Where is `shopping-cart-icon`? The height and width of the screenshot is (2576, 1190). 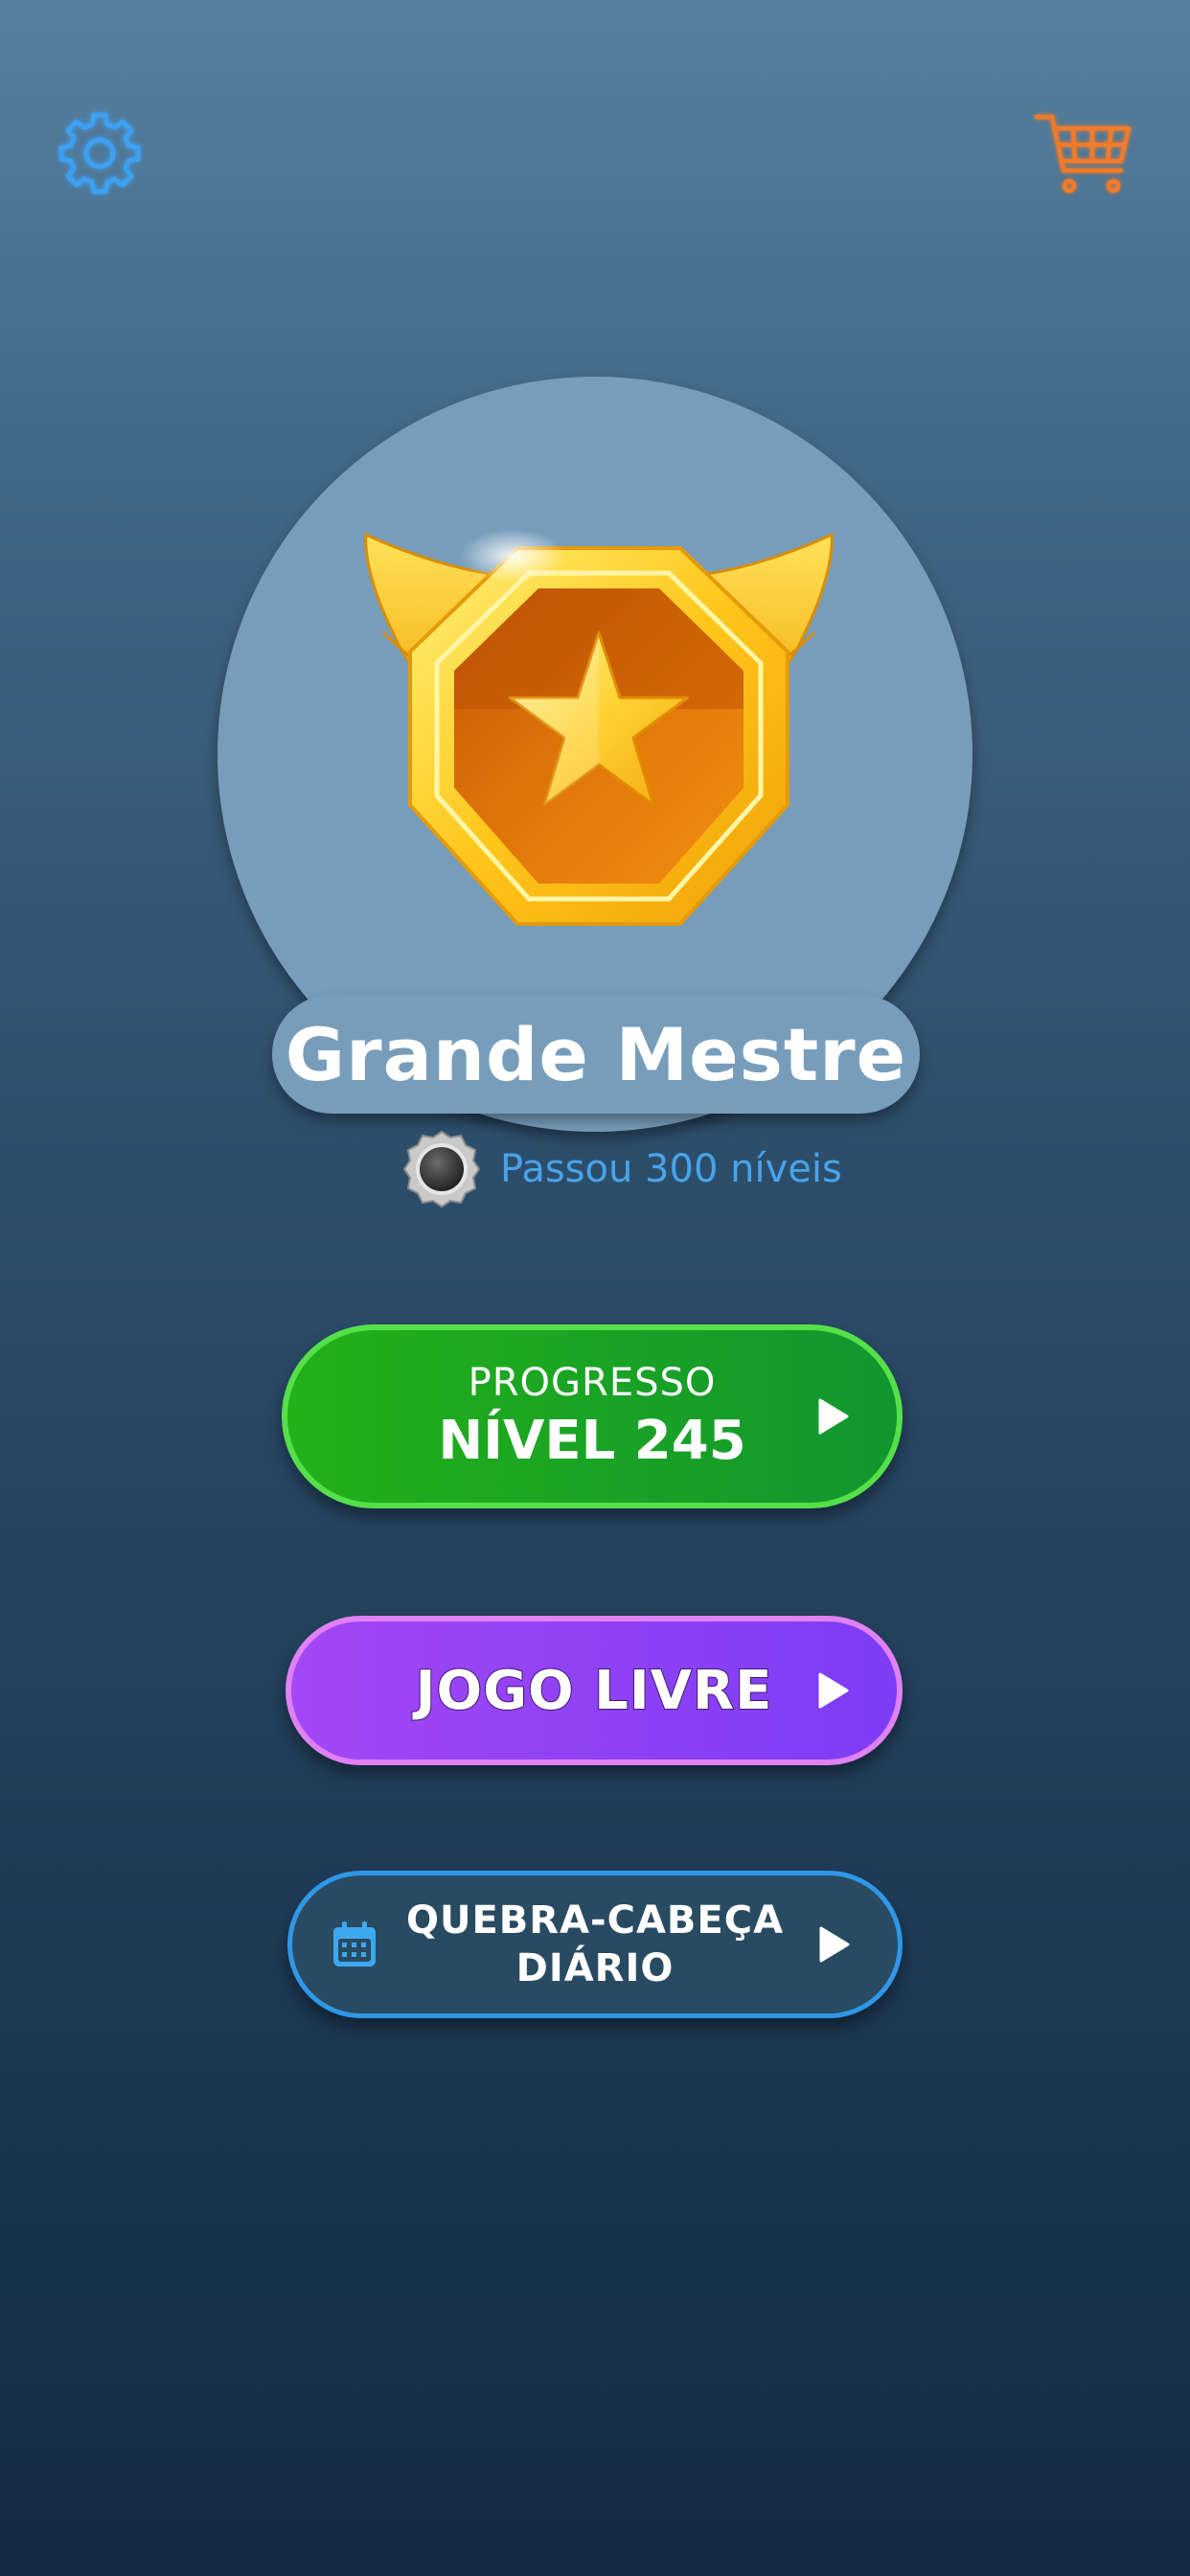 shopping-cart-icon is located at coordinates (1083, 154).